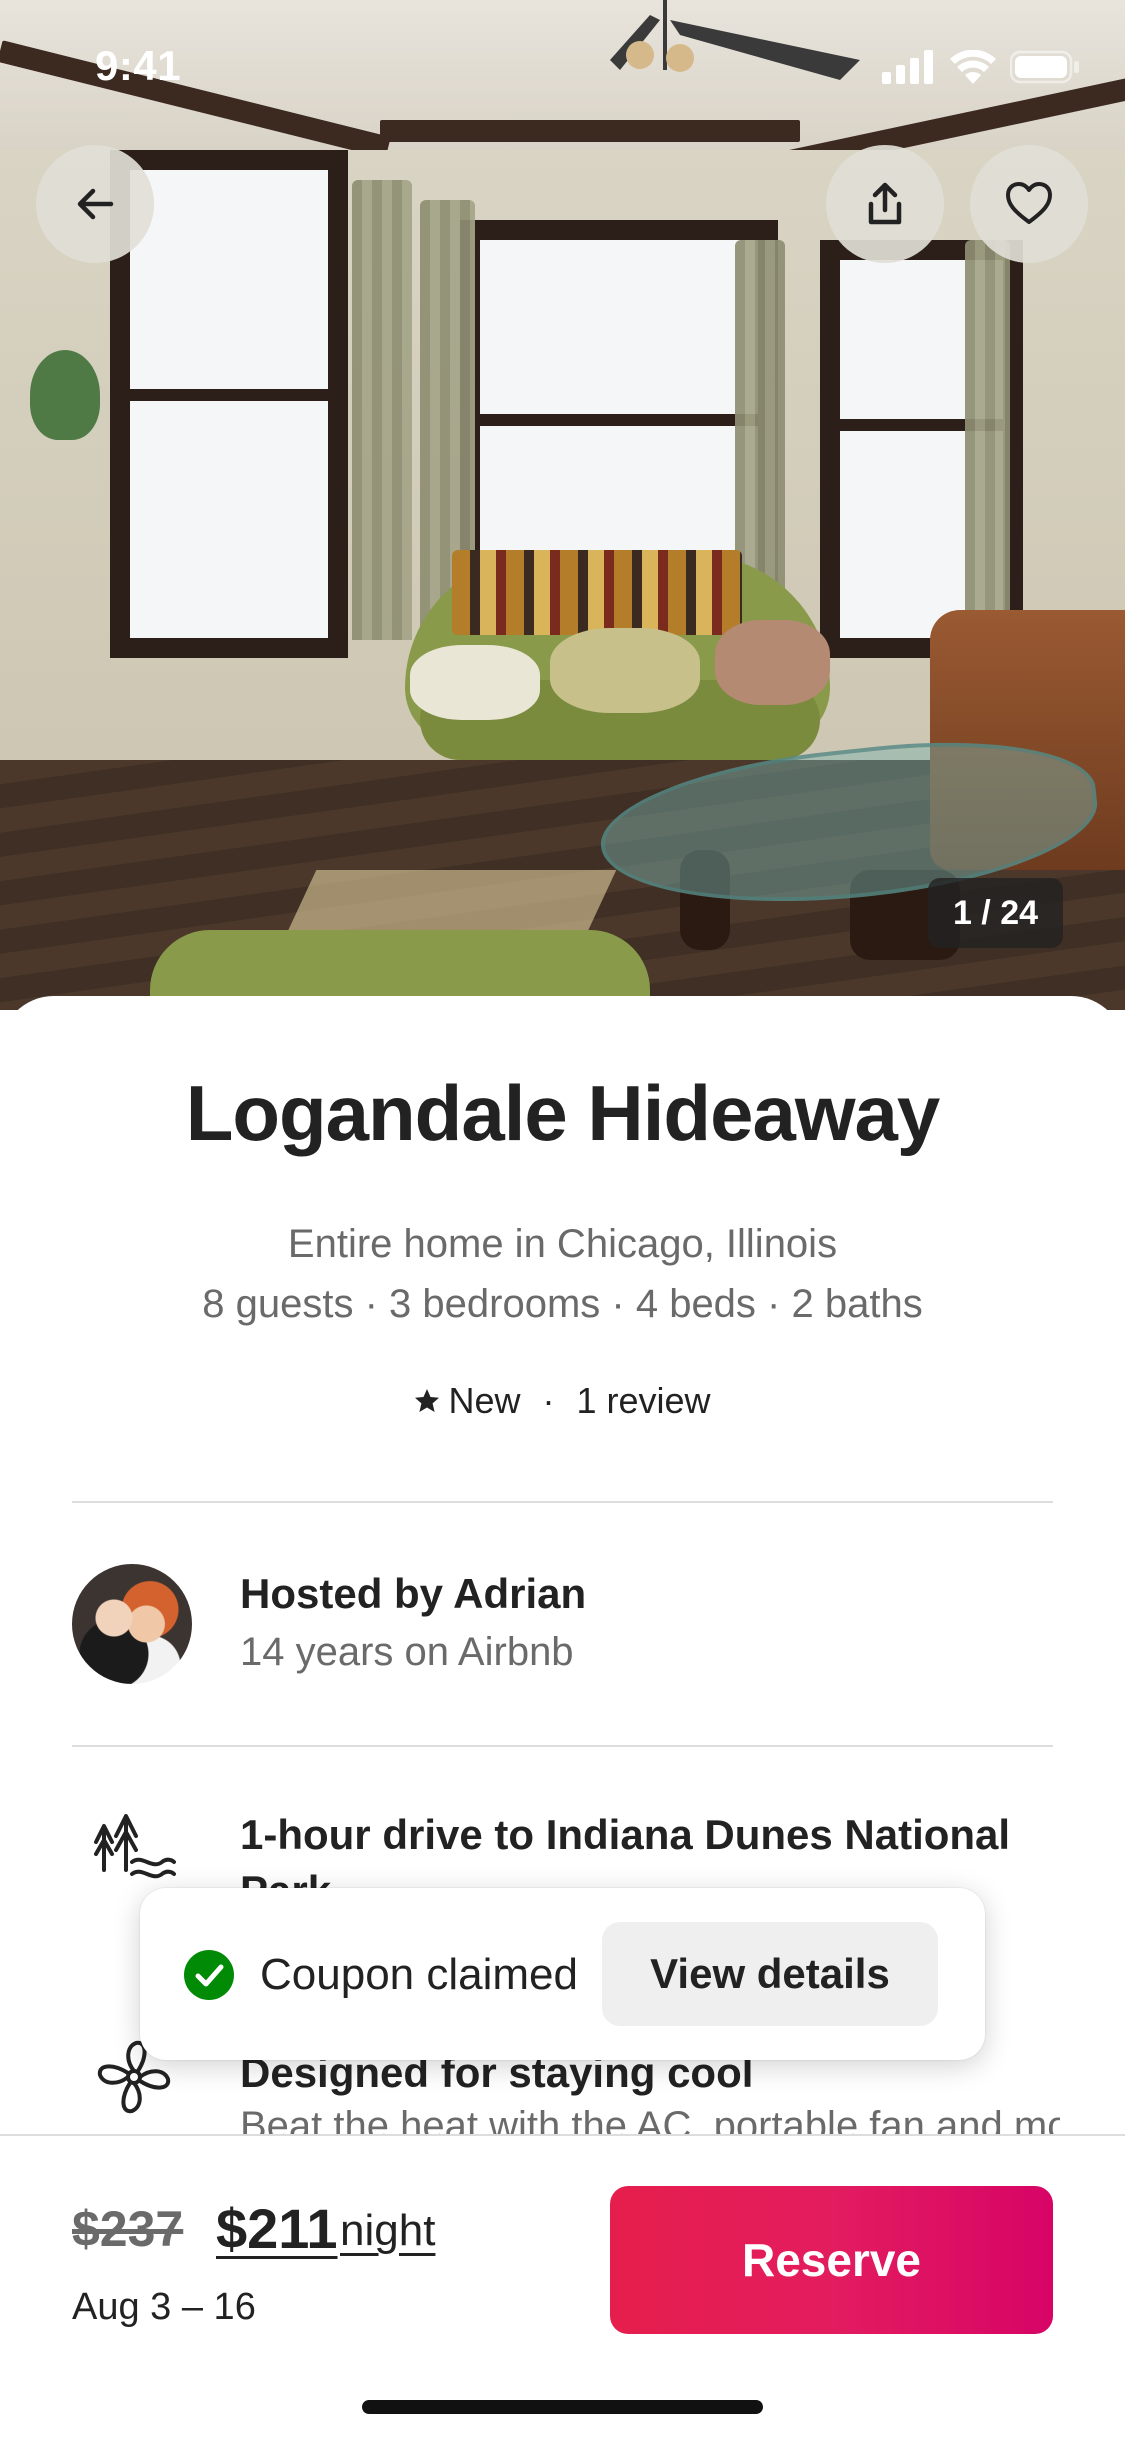 The height and width of the screenshot is (2438, 1125). Describe the element at coordinates (419, 1974) in the screenshot. I see `toast-message: Coupon claimed` at that location.